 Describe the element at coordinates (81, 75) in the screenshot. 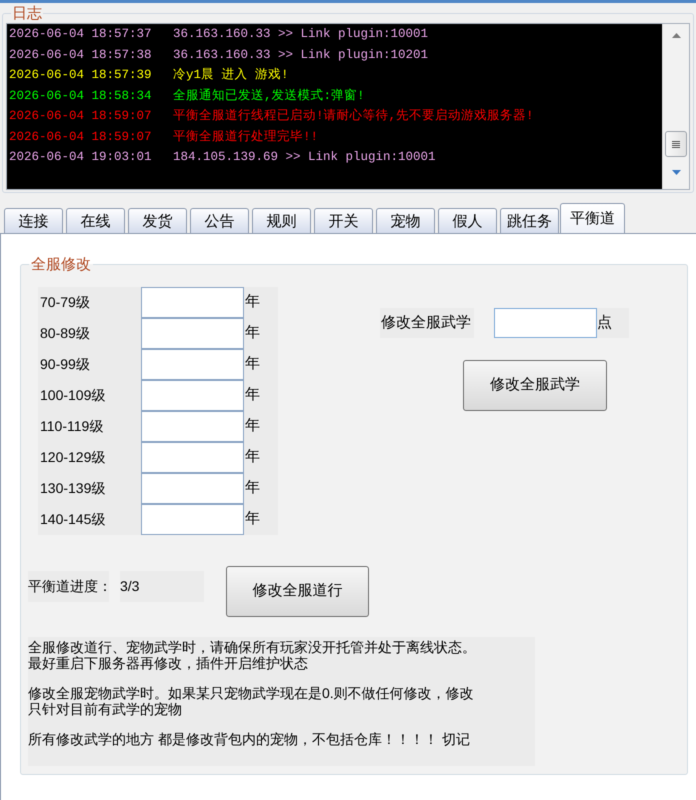

I see `log-time: 2026-06-04 18:57:39` at that location.